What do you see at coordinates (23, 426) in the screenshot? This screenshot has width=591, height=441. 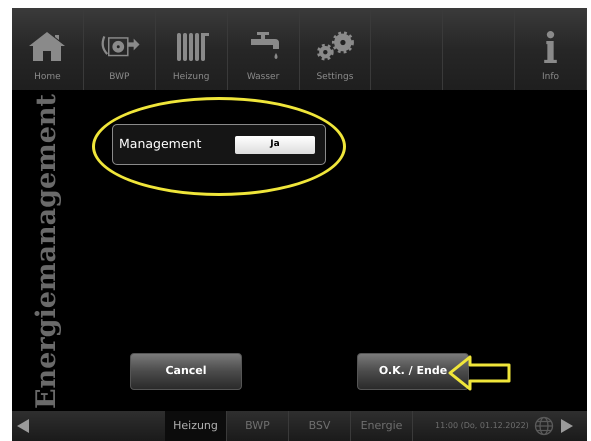 I see `left-arrow-icon` at bounding box center [23, 426].